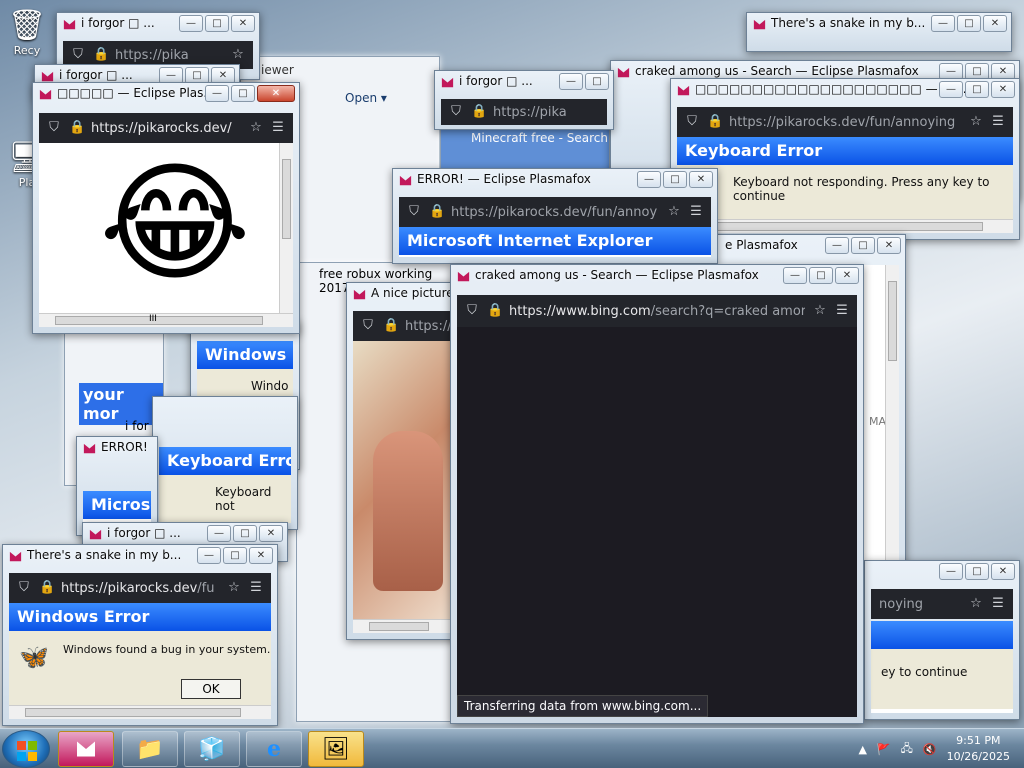 The image size is (1024, 768). I want to click on taskbar-photo-viewer-button: 🖼, so click(336, 749).